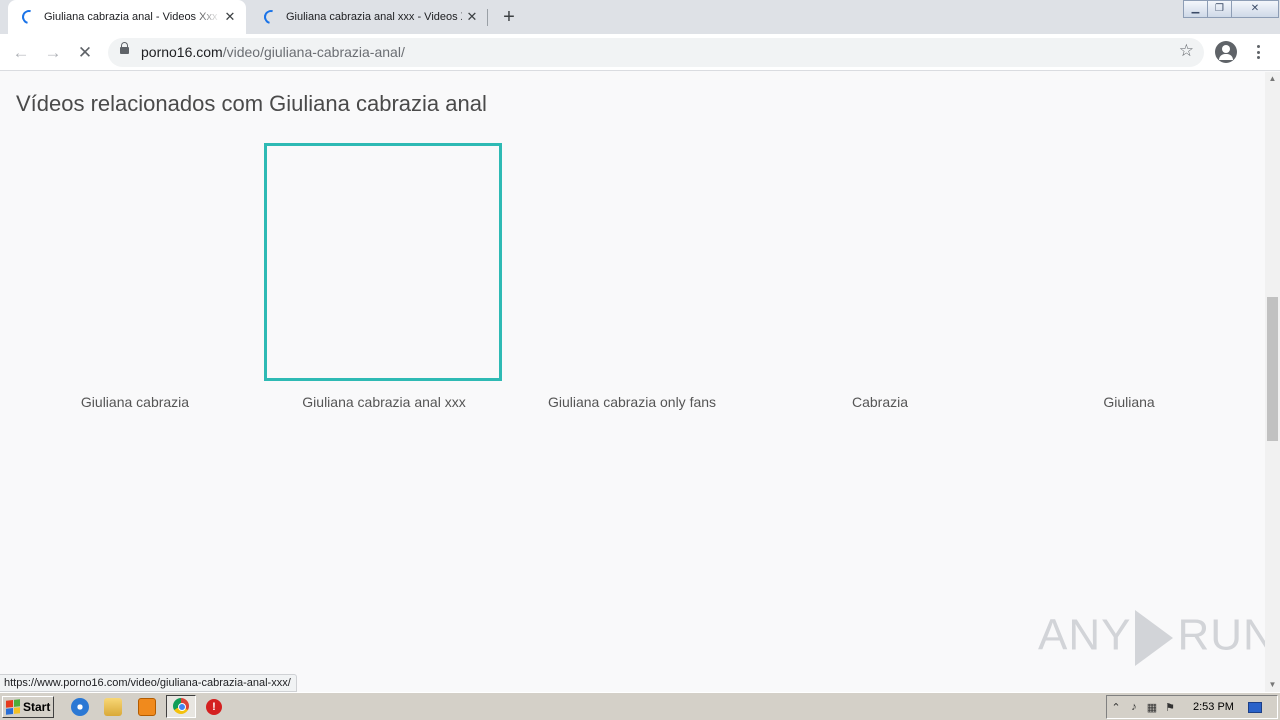  I want to click on browser-menu-icon, so click(1258, 52).